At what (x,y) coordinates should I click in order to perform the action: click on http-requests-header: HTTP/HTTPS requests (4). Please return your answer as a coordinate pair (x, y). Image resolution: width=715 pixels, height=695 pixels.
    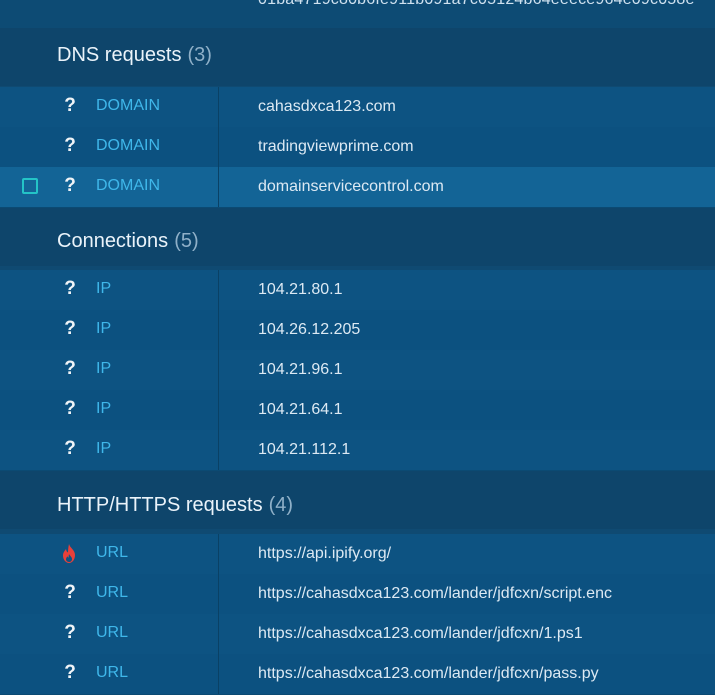
    Looking at the image, I should click on (357, 500).